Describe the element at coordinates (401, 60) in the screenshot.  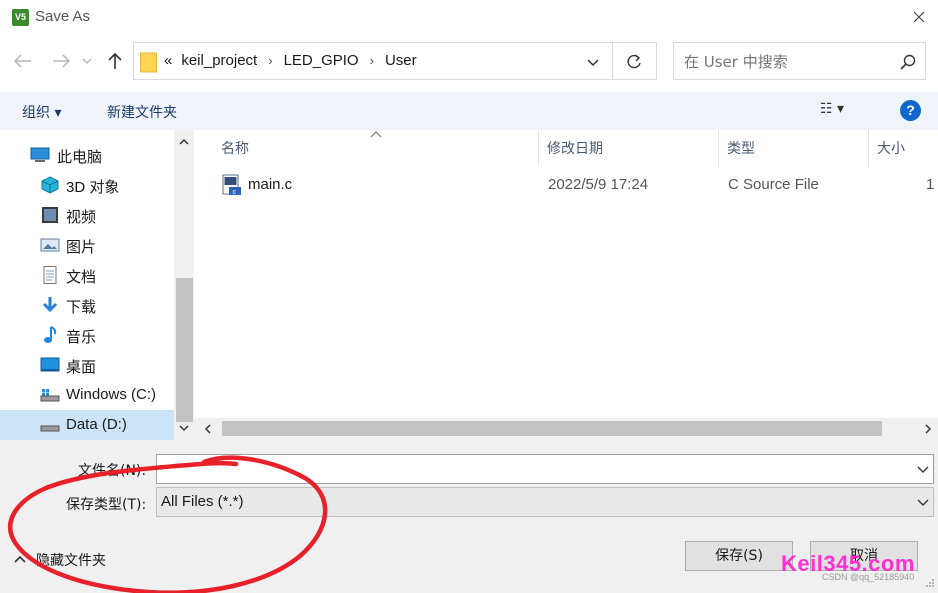
I see `breadcrumb-item-user: User` at that location.